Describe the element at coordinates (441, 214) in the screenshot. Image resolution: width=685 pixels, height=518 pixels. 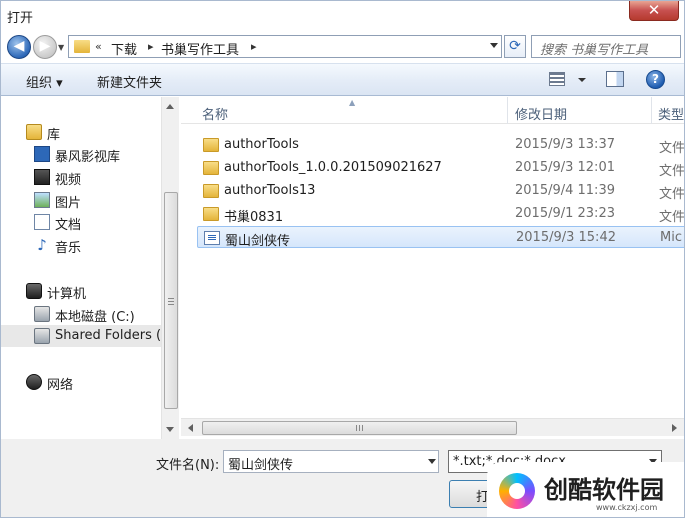
I see `file-row: 书巢0831 2015/9/1 23:23 文件` at that location.